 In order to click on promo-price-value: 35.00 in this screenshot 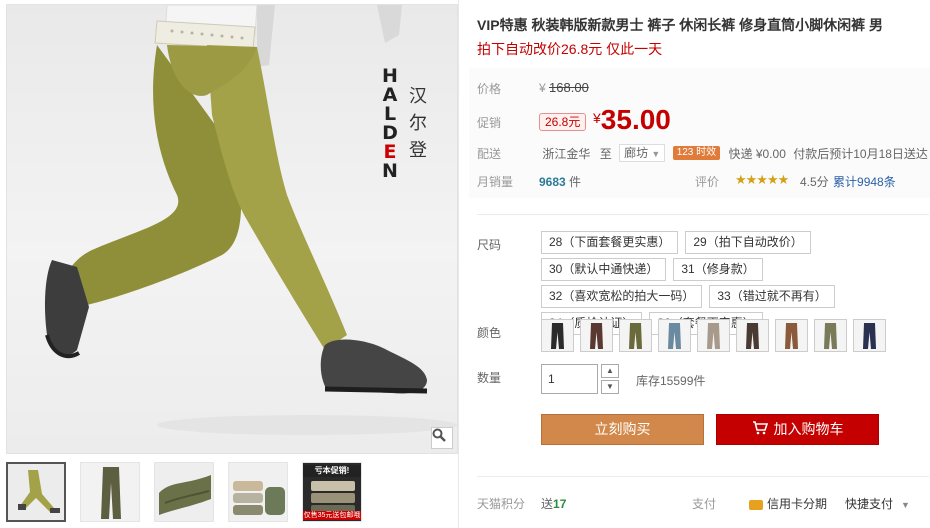, I will do `click(635, 119)`.